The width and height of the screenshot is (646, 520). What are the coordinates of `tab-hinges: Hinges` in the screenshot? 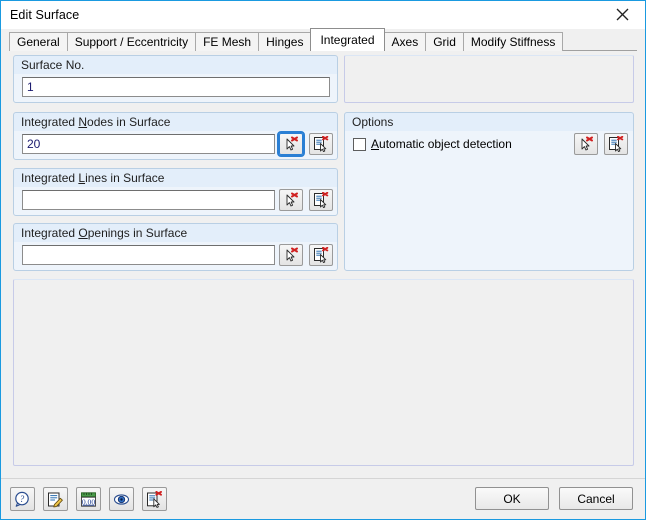 It's located at (285, 41).